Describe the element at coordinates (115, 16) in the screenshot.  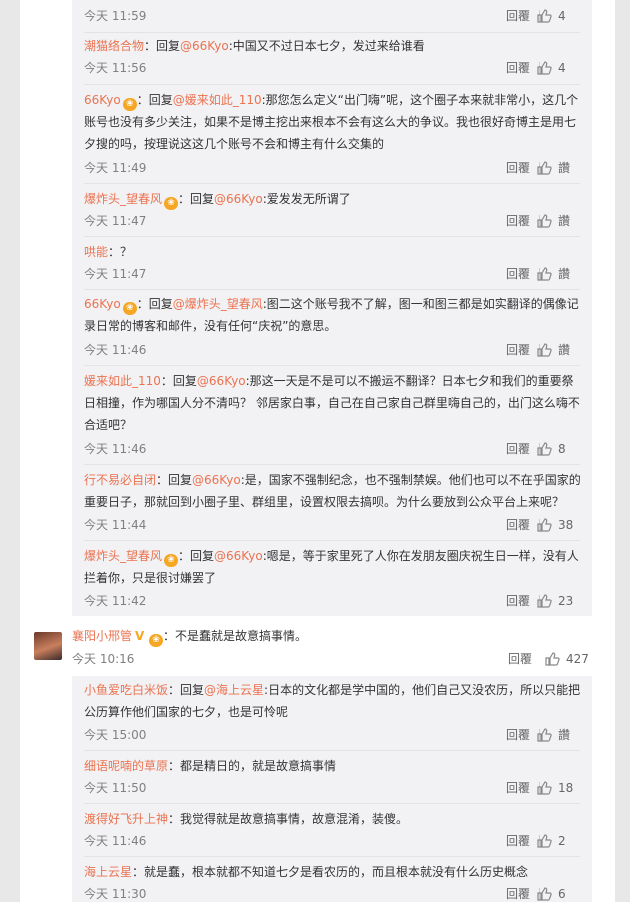
I see `reply-time: 今天 11:59` at that location.